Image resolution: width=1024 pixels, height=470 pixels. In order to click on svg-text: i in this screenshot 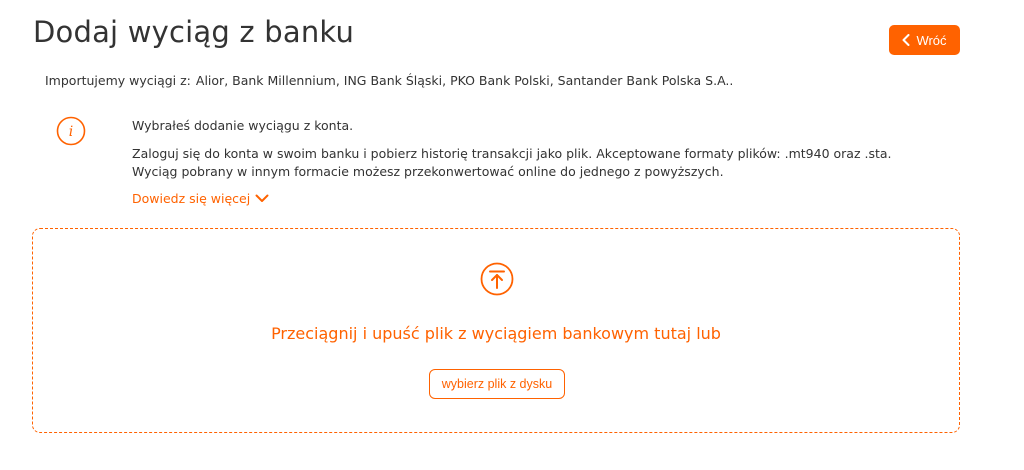, I will do `click(71, 132)`.